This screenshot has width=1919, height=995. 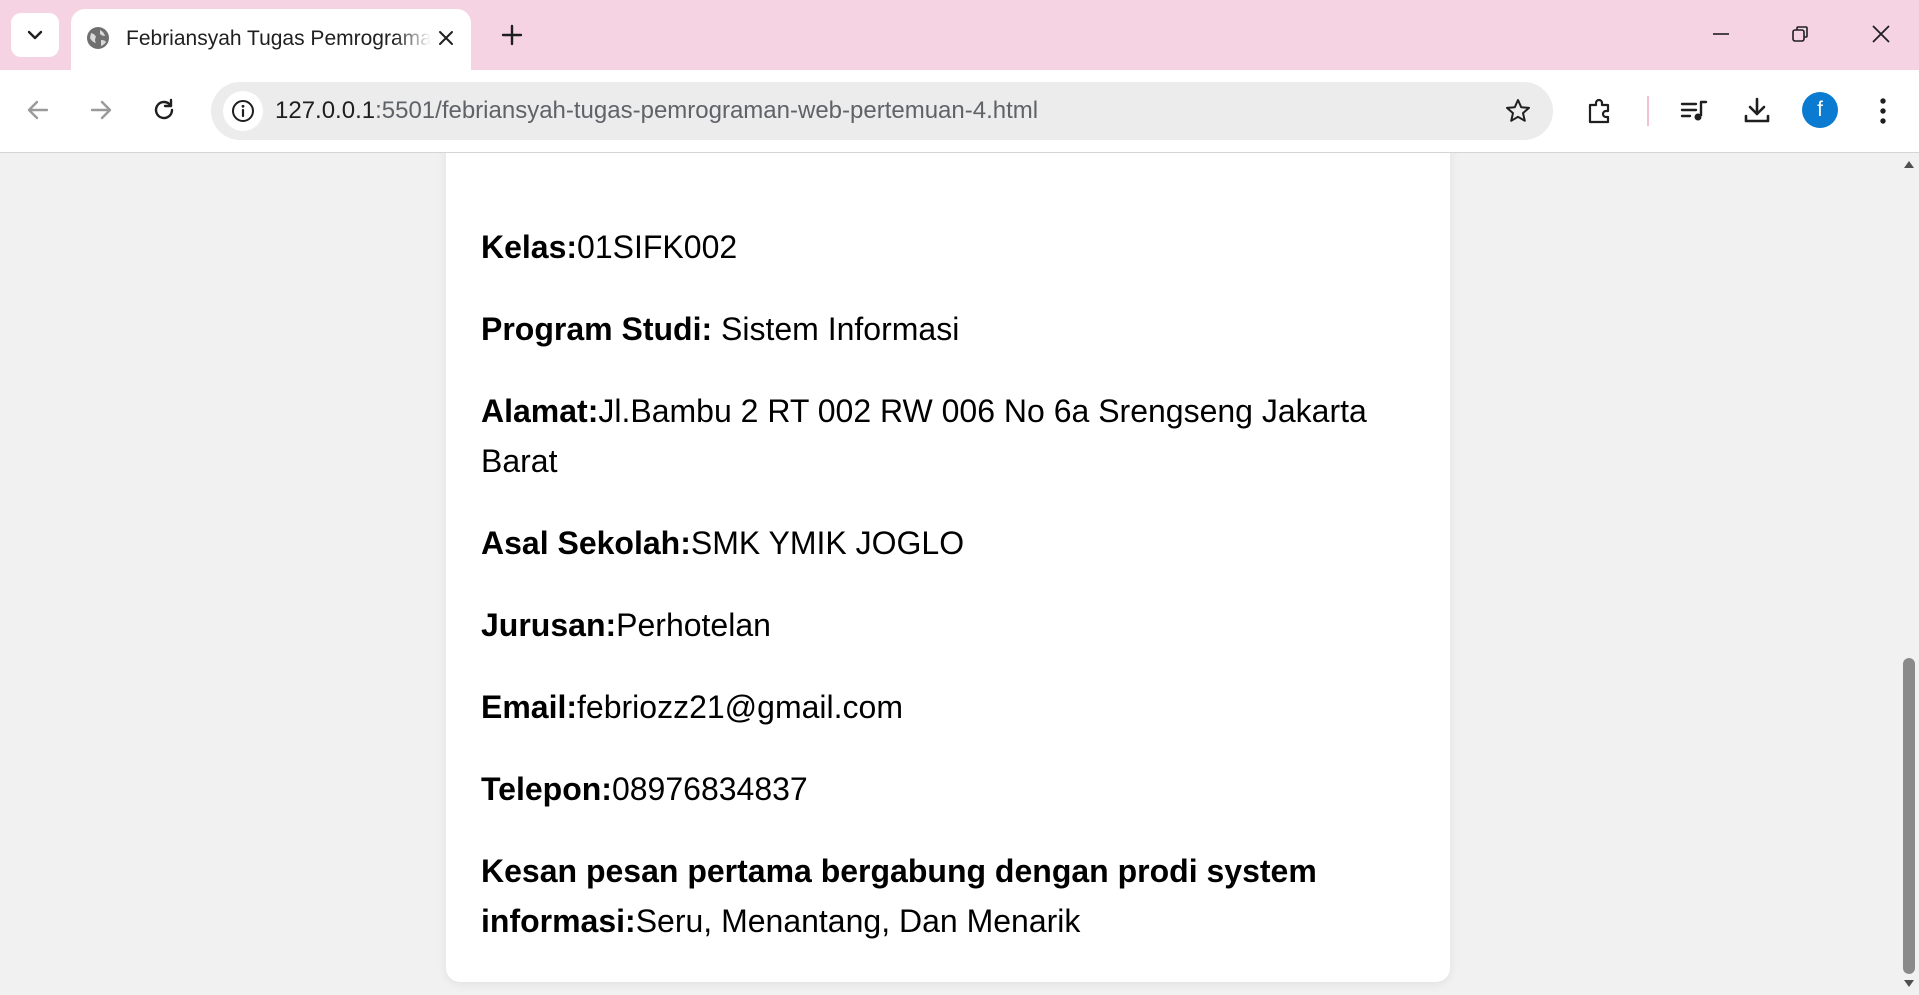 I want to click on minimize-button, so click(x=1721, y=34).